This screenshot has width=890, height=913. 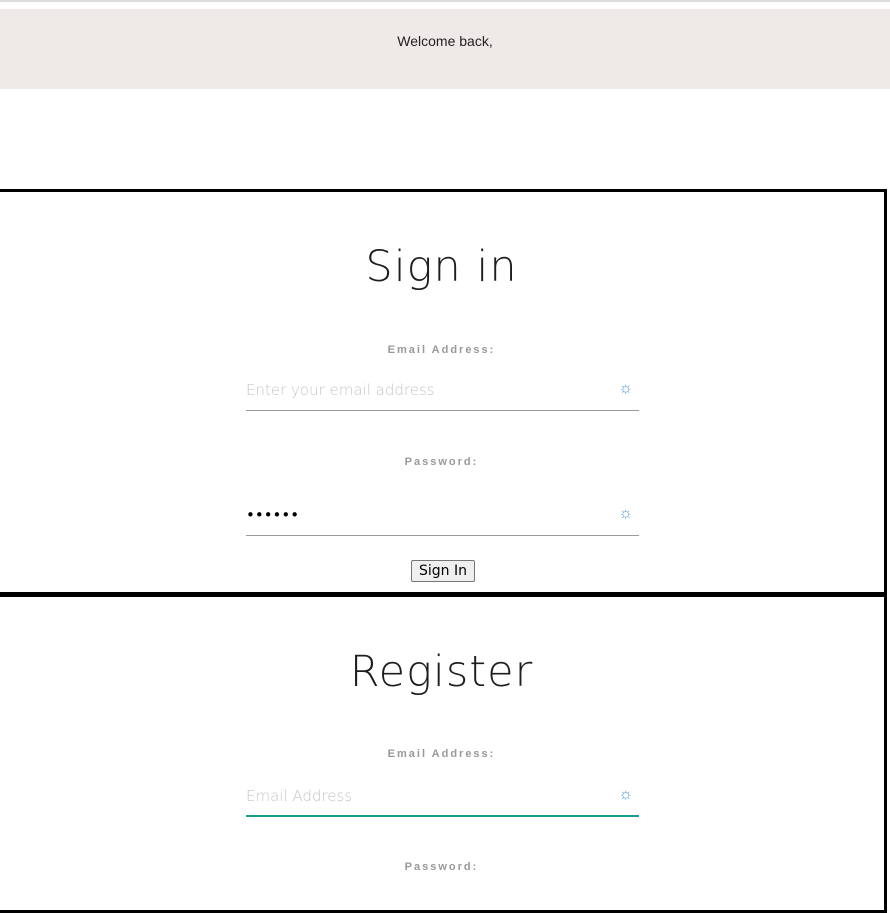 I want to click on signin-email-input, so click(x=426, y=390).